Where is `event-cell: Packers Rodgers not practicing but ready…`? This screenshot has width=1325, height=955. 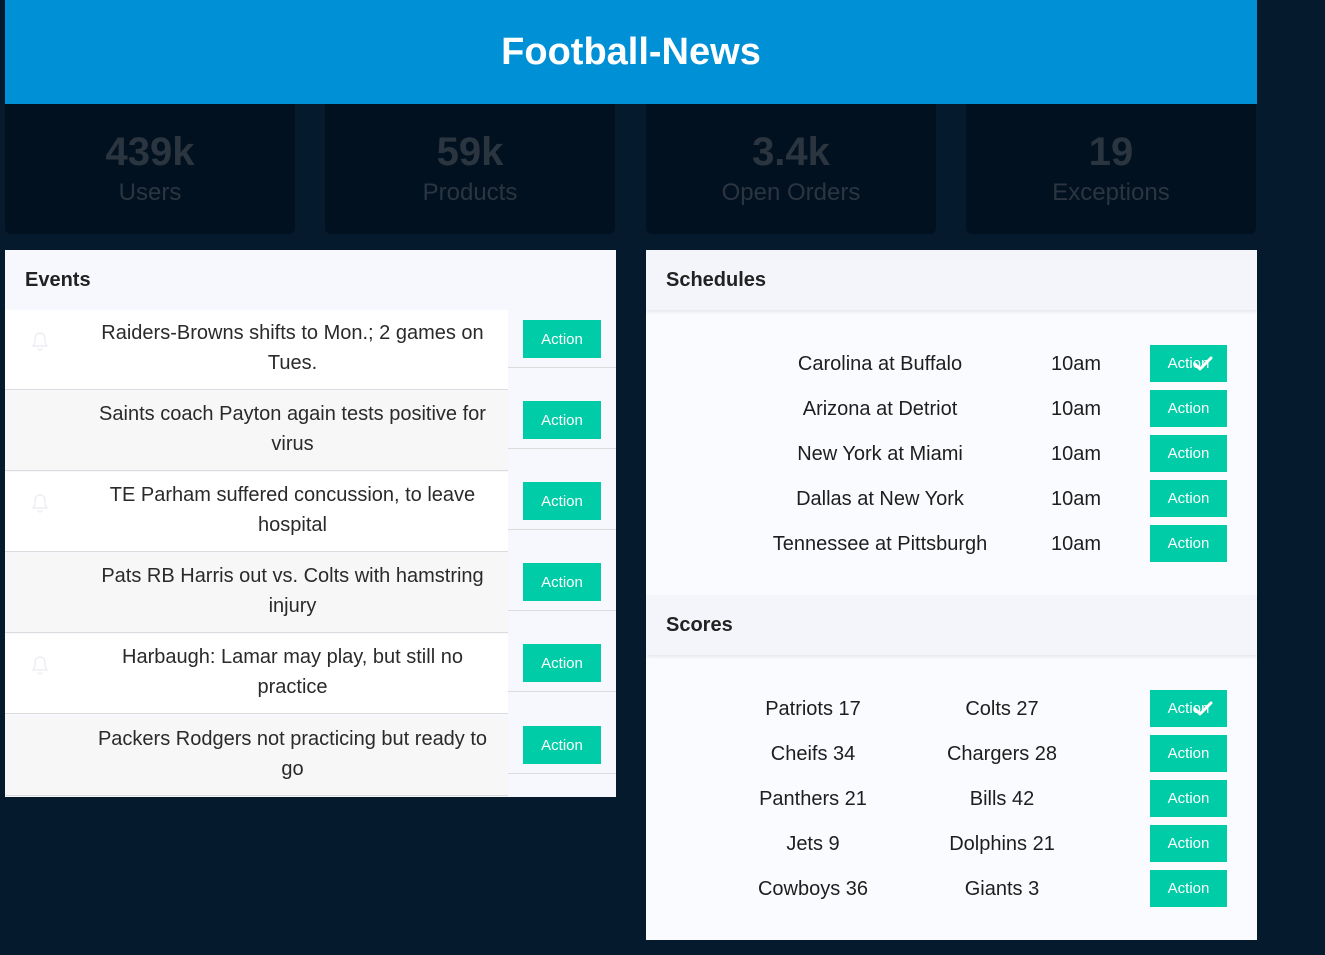
event-cell: Packers Rodgers not practicing but ready… is located at coordinates (256, 756).